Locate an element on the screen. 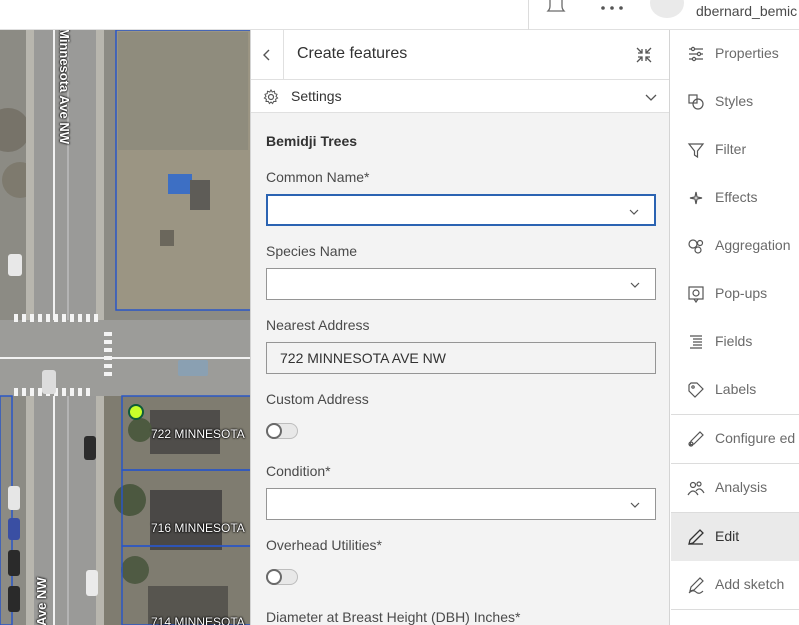 The image size is (799, 625). collapse-icon is located at coordinates (644, 55).